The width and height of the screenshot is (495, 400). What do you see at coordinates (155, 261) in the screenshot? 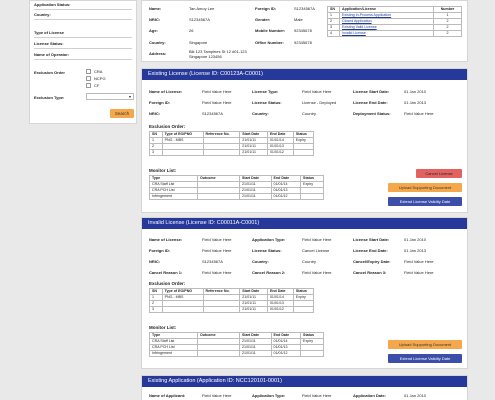
I see `field-label: NRIC:` at bounding box center [155, 261].